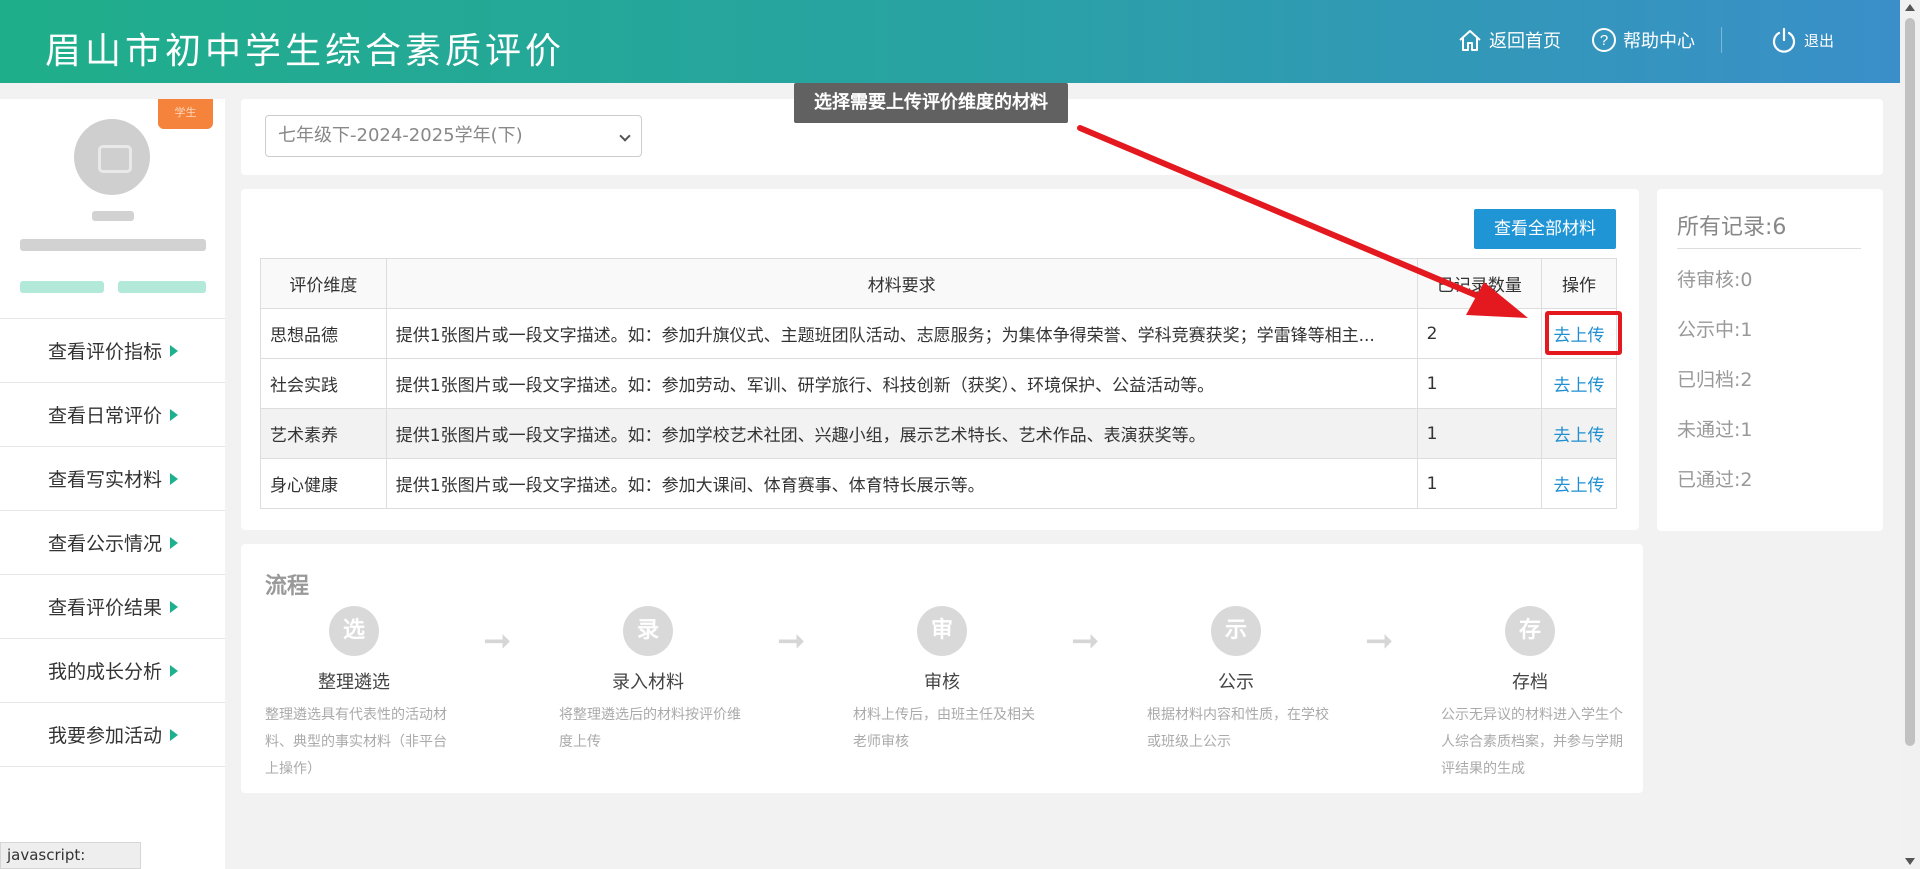 This screenshot has height=869, width=1920. Describe the element at coordinates (323, 283) in the screenshot. I see `column-header-dimension: 评价维度` at that location.